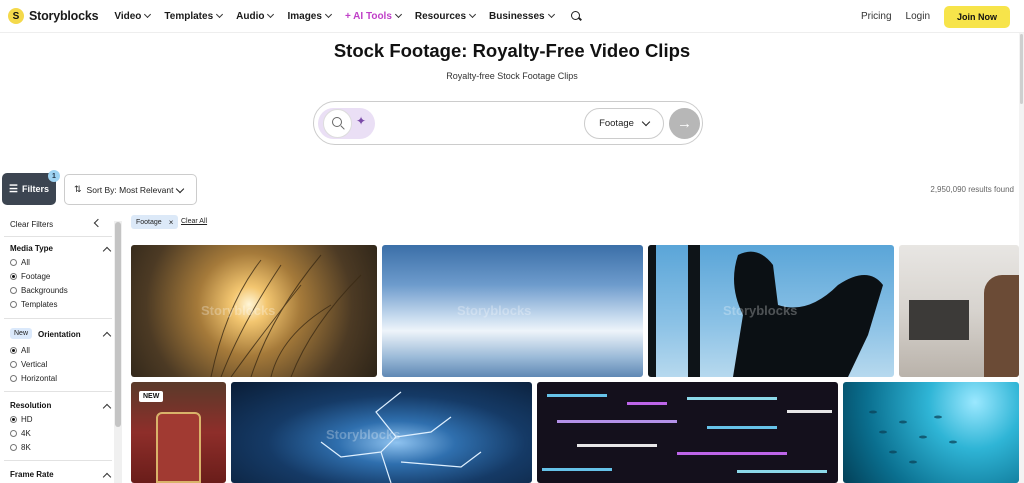 The width and height of the screenshot is (1024, 483). What do you see at coordinates (26, 433) in the screenshot?
I see `radio-label: 4K` at bounding box center [26, 433].